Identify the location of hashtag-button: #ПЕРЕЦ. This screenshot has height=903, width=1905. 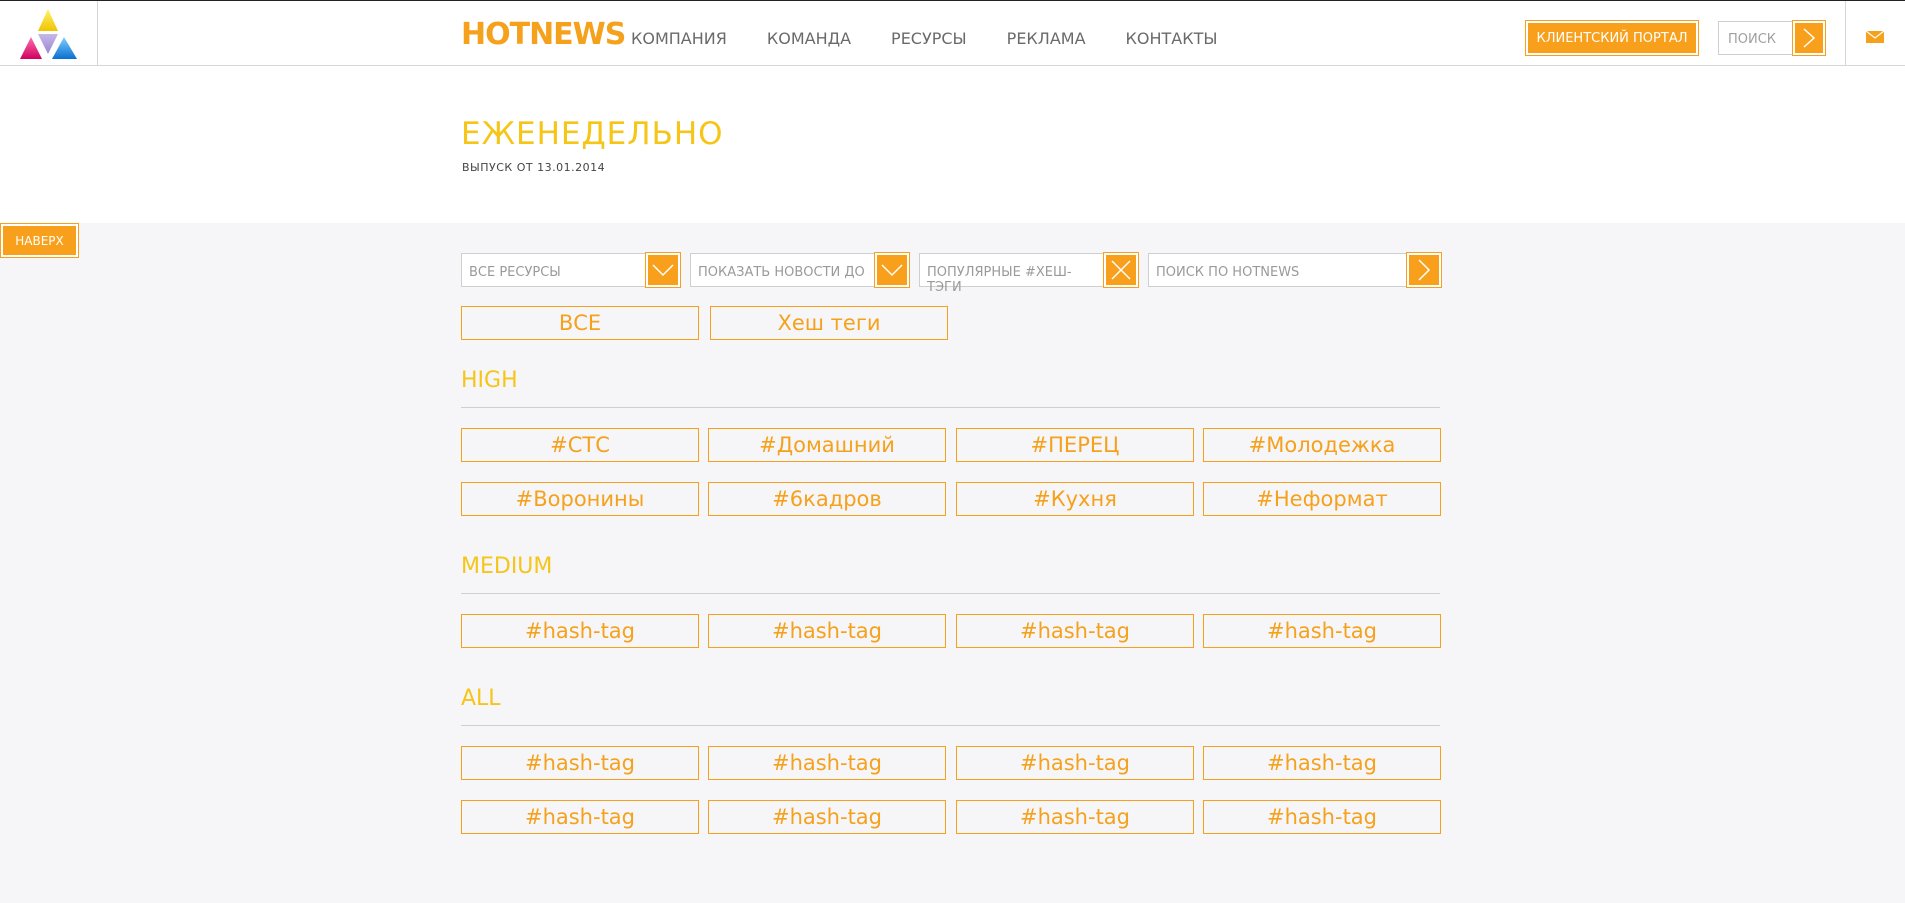
(1075, 445).